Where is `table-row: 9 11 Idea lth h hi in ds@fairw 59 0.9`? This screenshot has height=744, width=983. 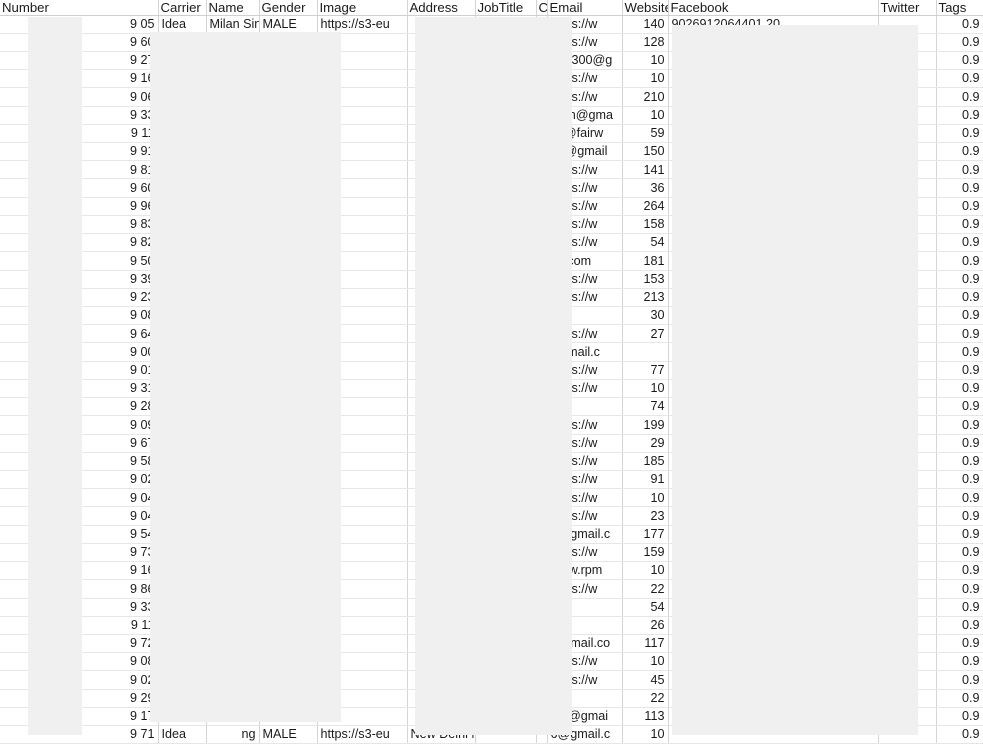 table-row: 9 11 Idea lth h hi in ds@fairw 59 0.9 is located at coordinates (491, 134).